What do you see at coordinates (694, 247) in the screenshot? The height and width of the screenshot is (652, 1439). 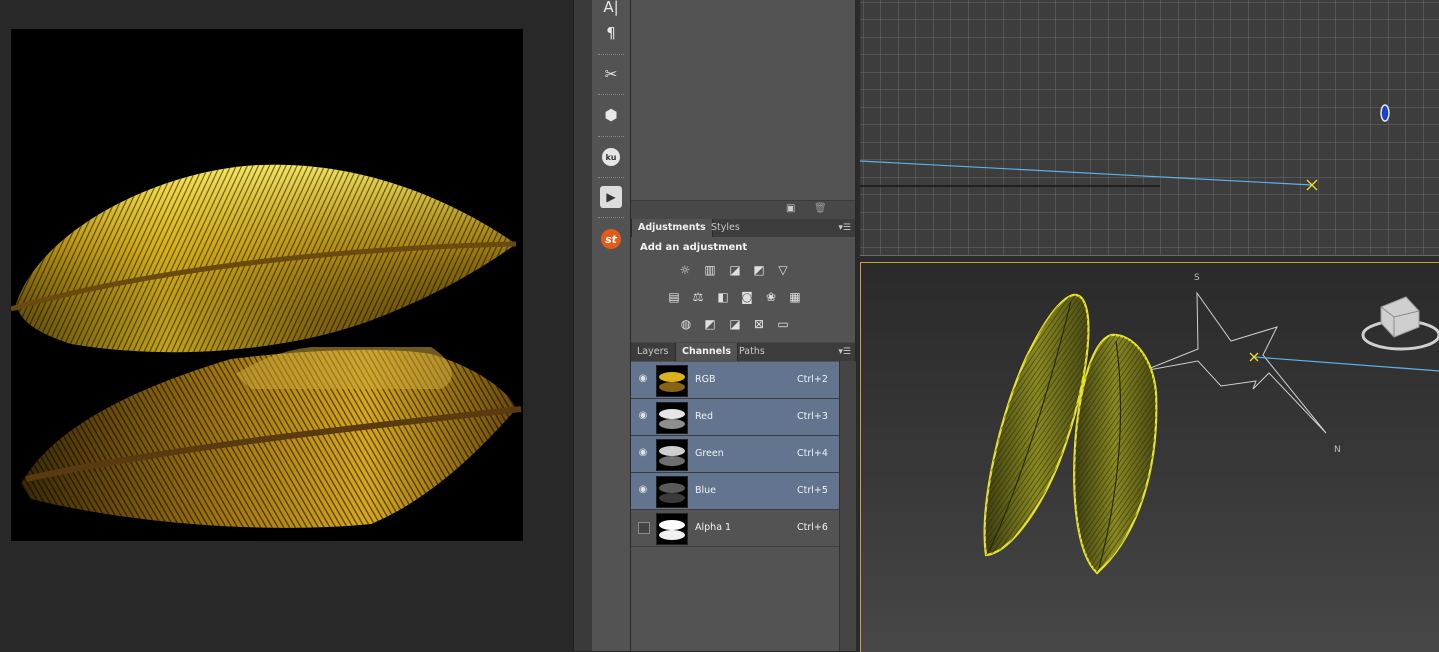 I see `adjustments-title: Add an adjustment` at bounding box center [694, 247].